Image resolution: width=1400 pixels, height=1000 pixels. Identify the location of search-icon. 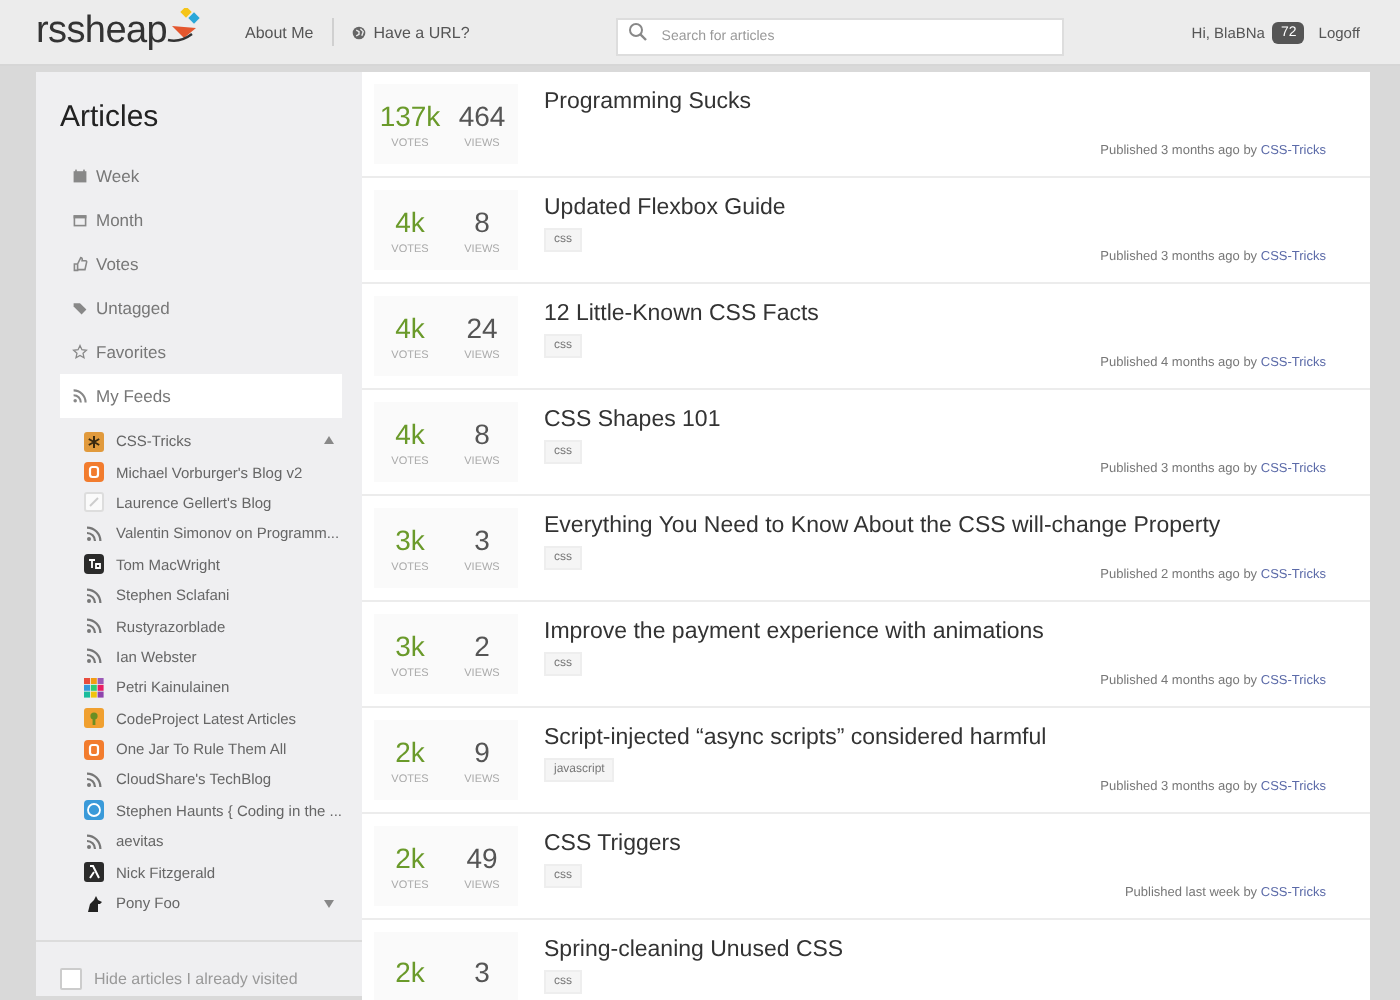
(637, 32).